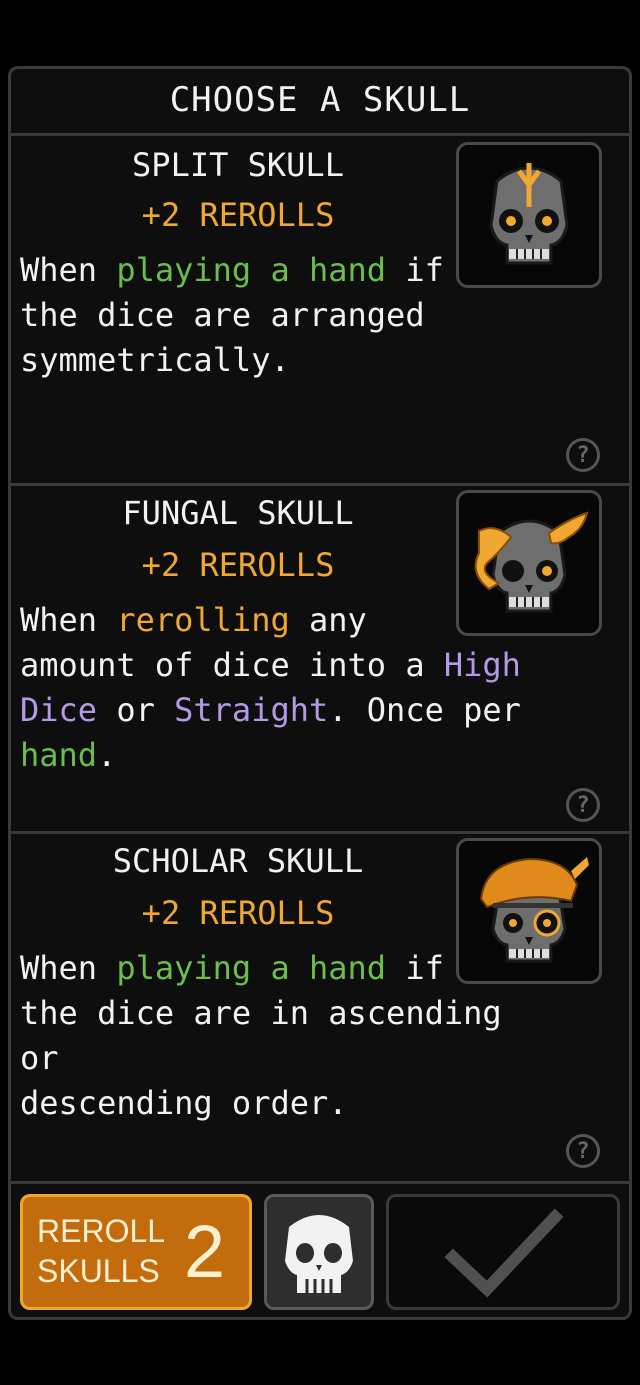 The width and height of the screenshot is (640, 1385). Describe the element at coordinates (98, 1271) in the screenshot. I see `reroll-label-line2: SKULLS` at that location.